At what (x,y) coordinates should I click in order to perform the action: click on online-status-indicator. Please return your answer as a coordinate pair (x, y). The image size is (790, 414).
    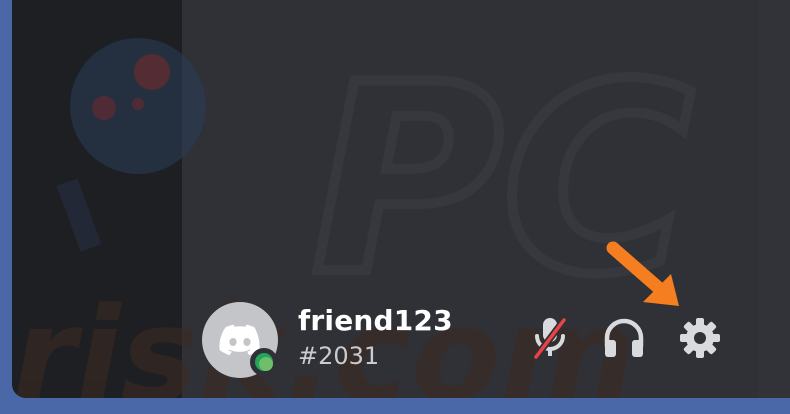
    Looking at the image, I should click on (264, 362).